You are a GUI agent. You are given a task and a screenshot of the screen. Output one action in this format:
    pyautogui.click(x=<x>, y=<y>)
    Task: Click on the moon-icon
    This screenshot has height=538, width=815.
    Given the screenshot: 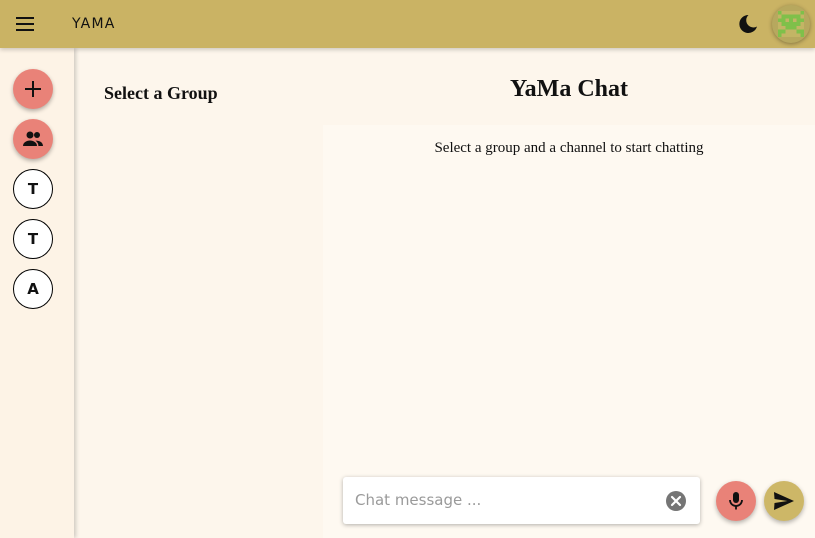 What is the action you would take?
    pyautogui.click(x=748, y=23)
    